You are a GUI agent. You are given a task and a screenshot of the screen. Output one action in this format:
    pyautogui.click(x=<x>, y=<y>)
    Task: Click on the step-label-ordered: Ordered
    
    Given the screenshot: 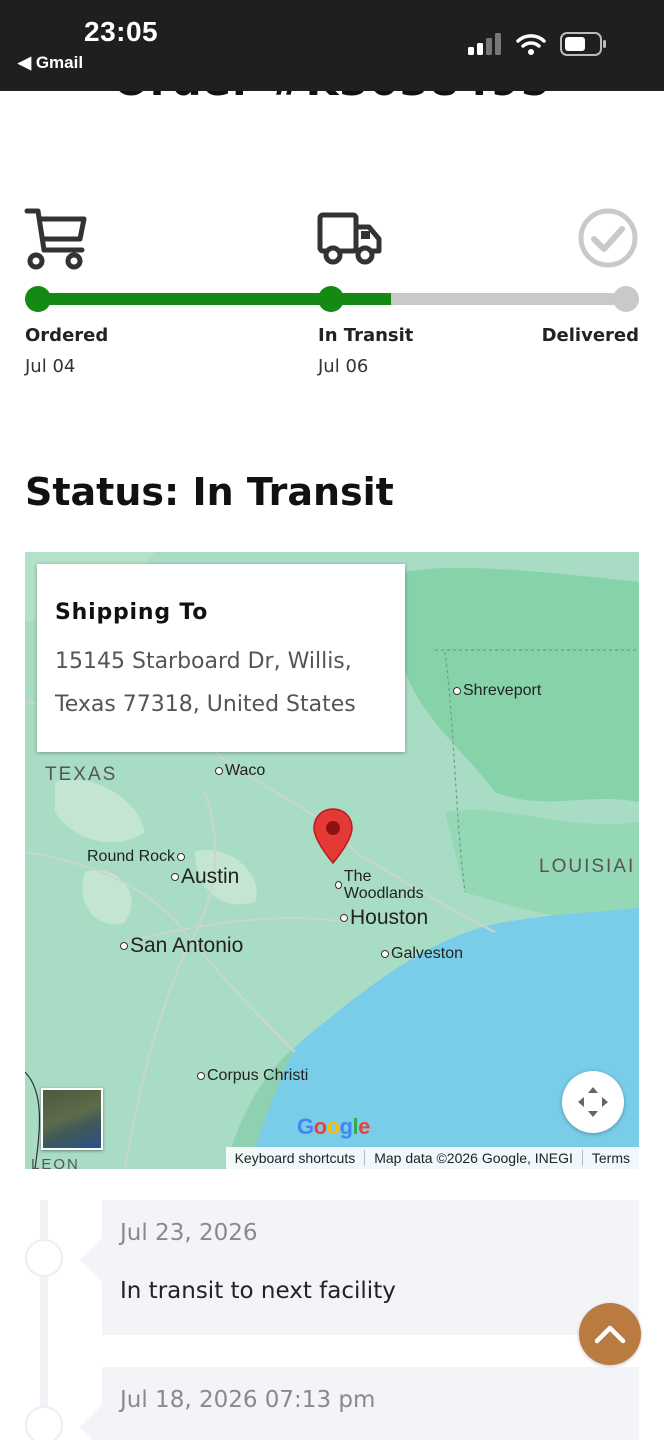 What is the action you would take?
    pyautogui.click(x=67, y=335)
    